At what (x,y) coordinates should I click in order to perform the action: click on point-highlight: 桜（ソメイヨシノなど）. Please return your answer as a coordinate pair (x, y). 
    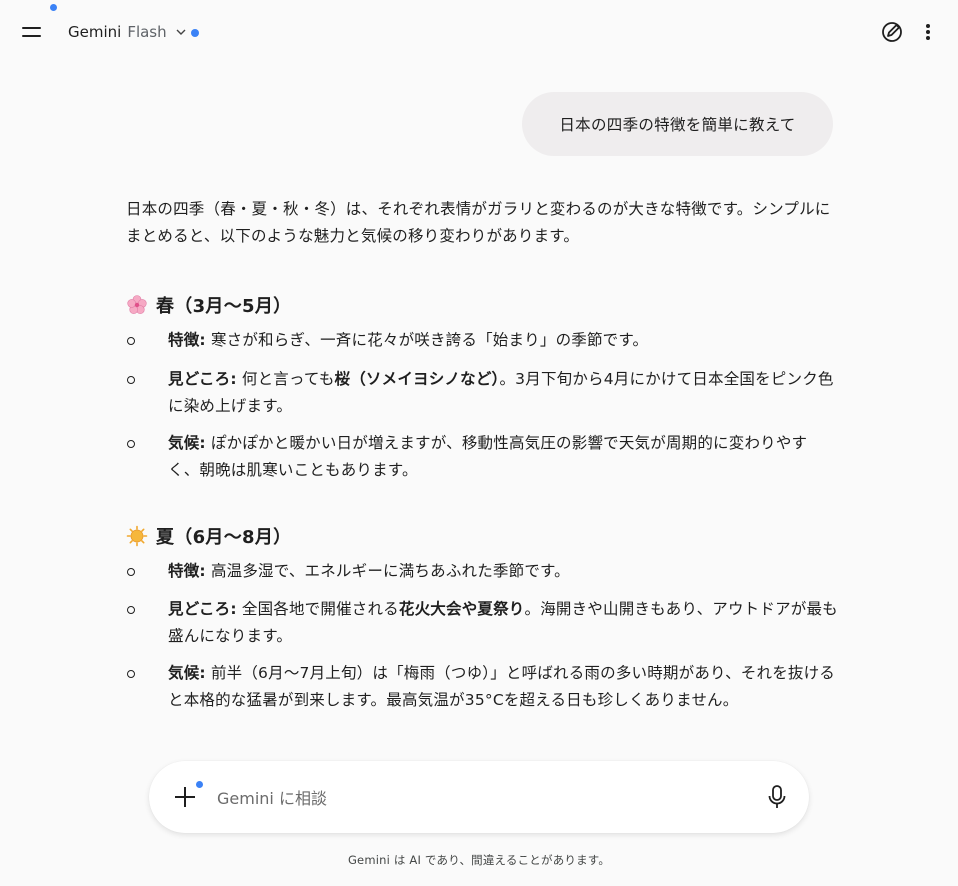
    Looking at the image, I should click on (417, 379).